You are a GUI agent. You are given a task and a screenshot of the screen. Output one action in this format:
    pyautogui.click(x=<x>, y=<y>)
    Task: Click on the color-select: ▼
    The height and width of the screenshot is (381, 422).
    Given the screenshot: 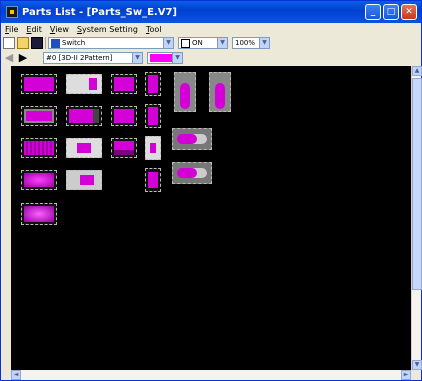 What is the action you would take?
    pyautogui.click(x=165, y=58)
    